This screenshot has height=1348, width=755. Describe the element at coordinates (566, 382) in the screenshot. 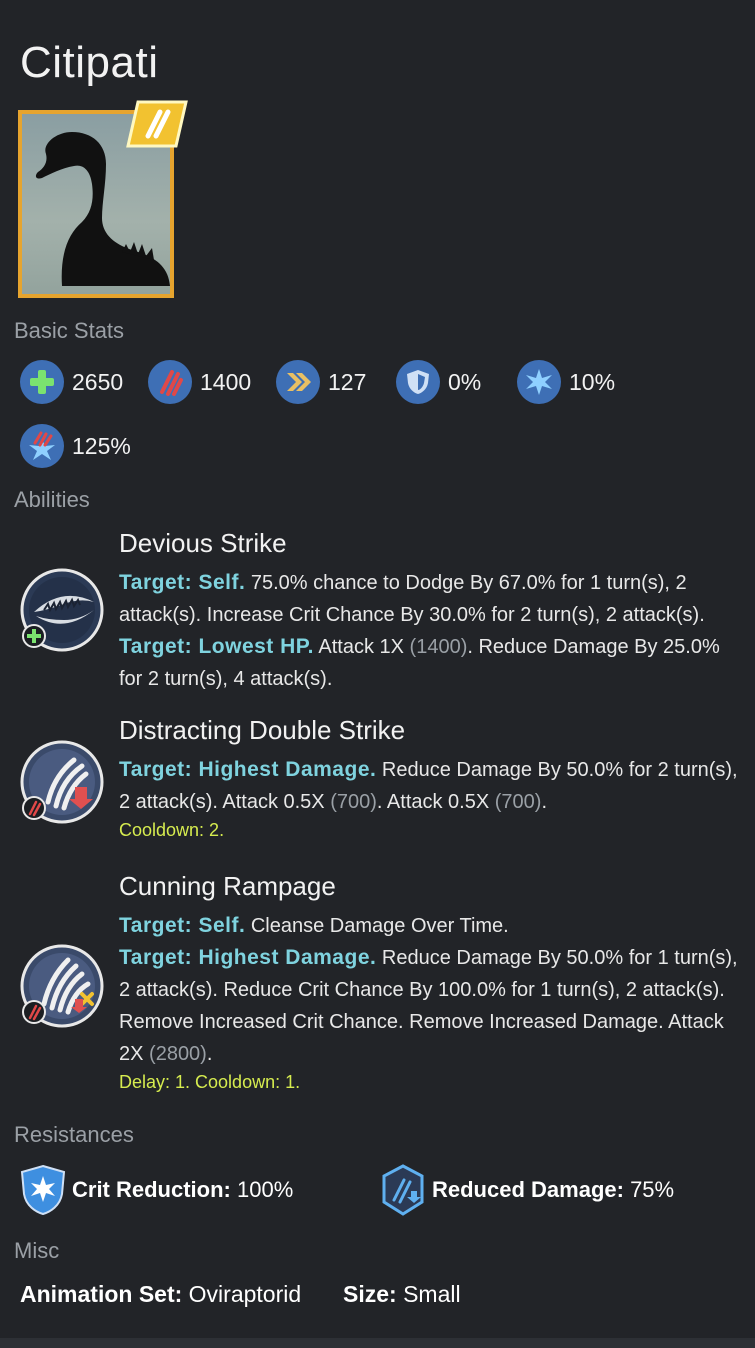

I see `stat-crit-chance: 10%` at that location.